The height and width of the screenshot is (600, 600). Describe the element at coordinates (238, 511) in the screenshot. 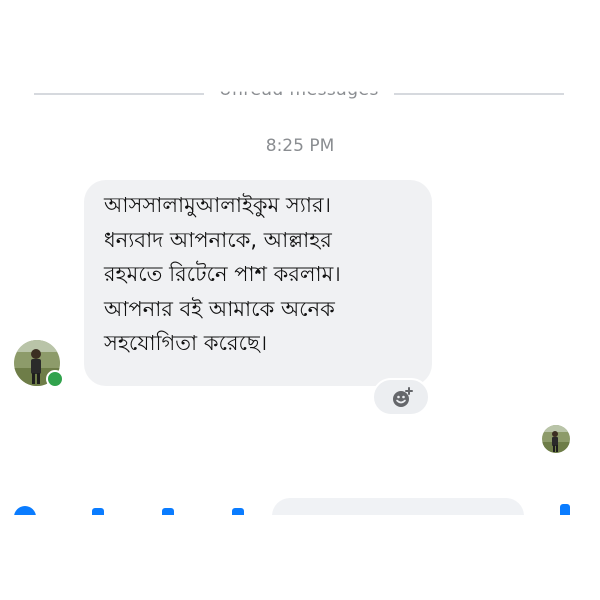

I see `gif-icon` at that location.